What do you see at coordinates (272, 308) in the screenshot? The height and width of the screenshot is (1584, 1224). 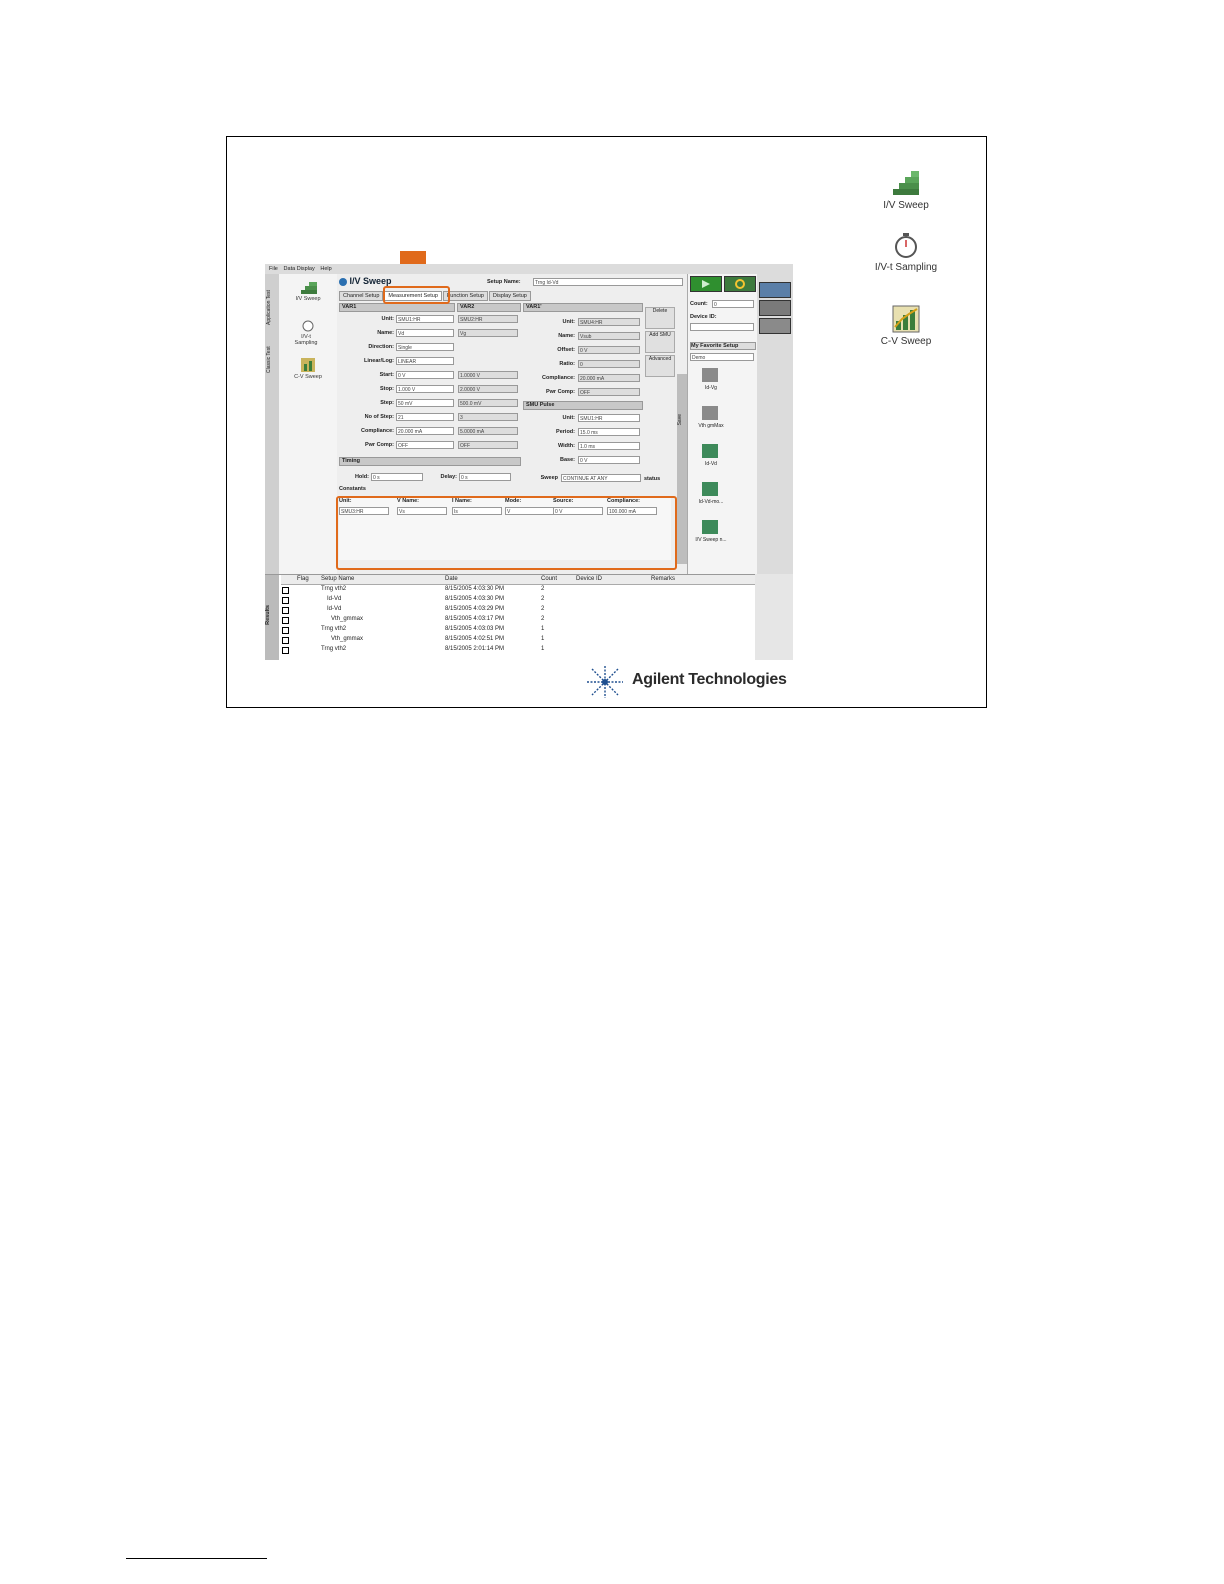 I see `tab-application-test: Application Test` at bounding box center [272, 308].